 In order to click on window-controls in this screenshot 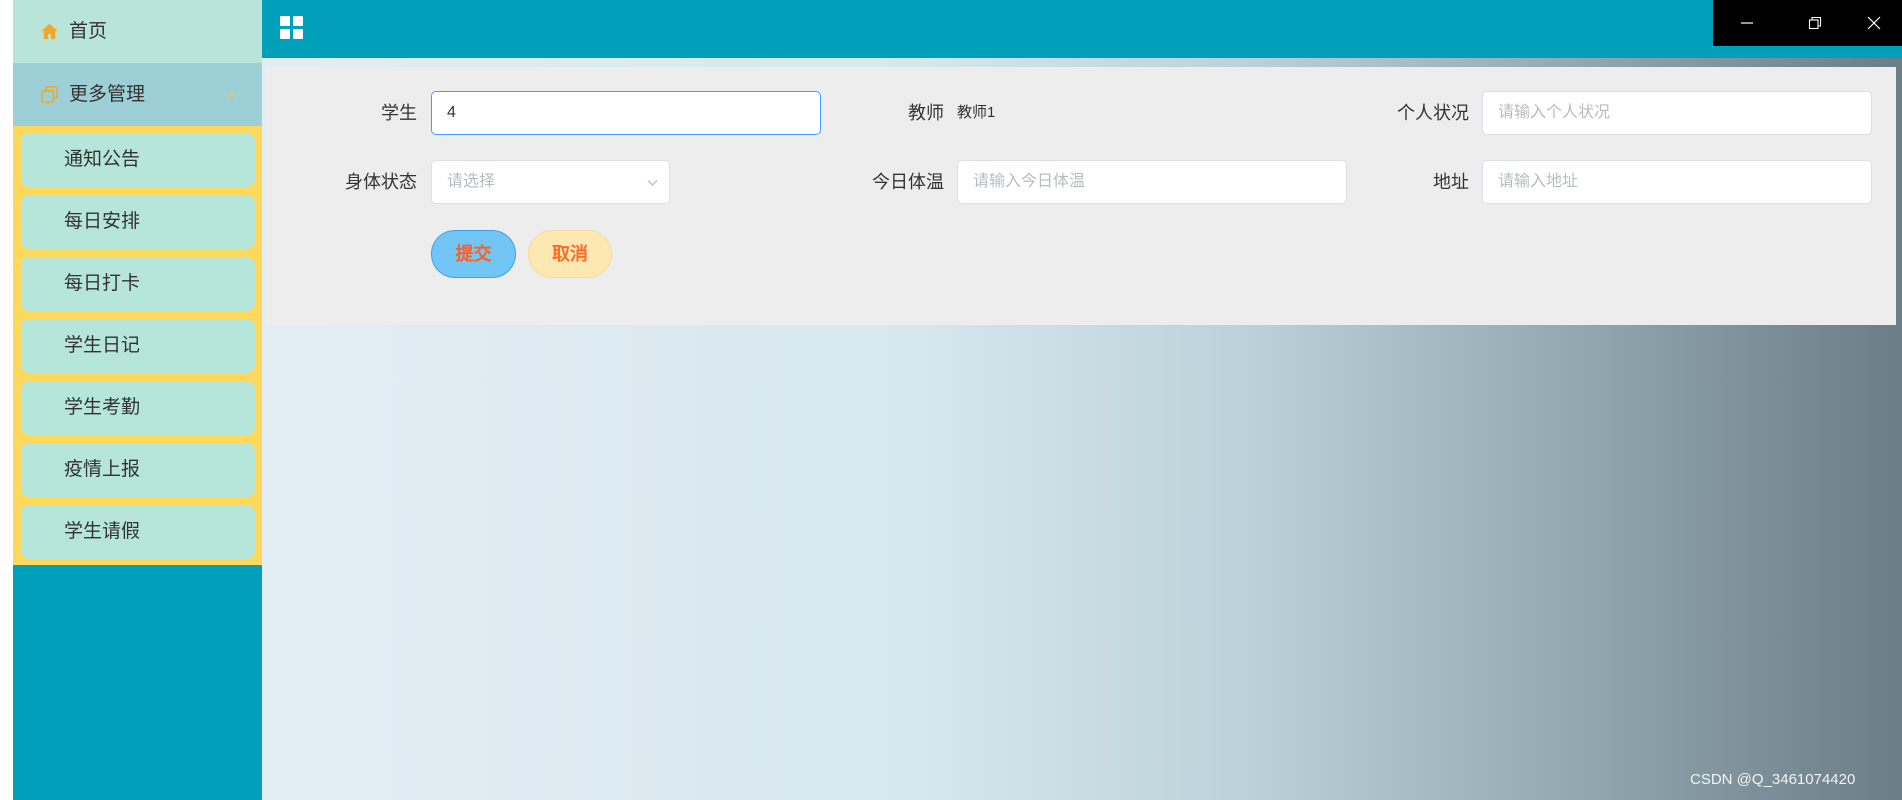, I will do `click(1807, 23)`.